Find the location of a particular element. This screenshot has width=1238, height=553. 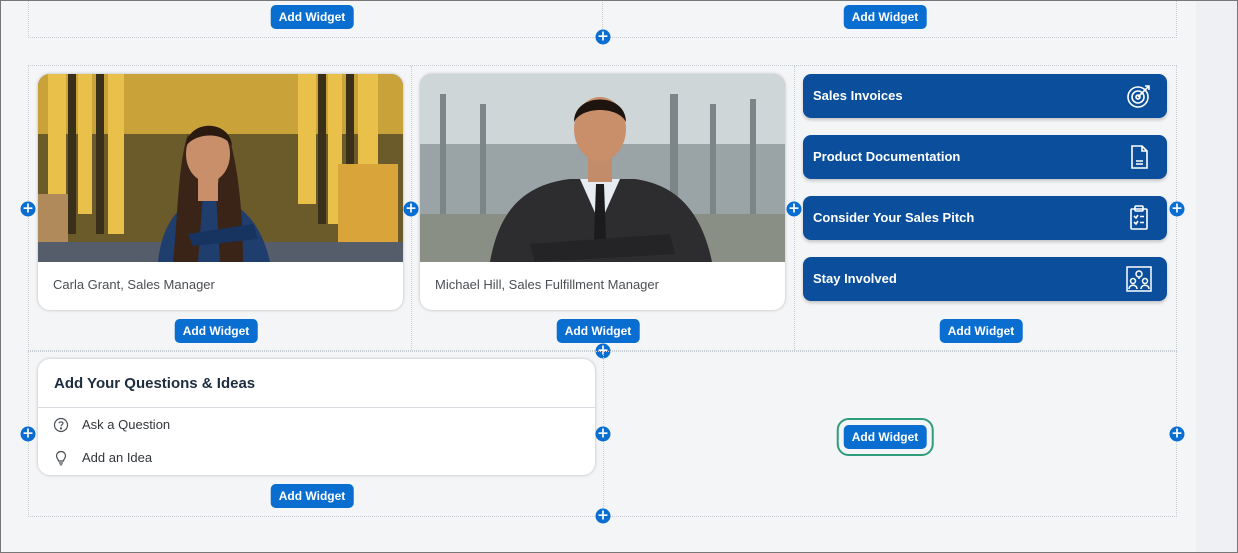

tile-product-documentation: Product Documentation is located at coordinates (985, 157).